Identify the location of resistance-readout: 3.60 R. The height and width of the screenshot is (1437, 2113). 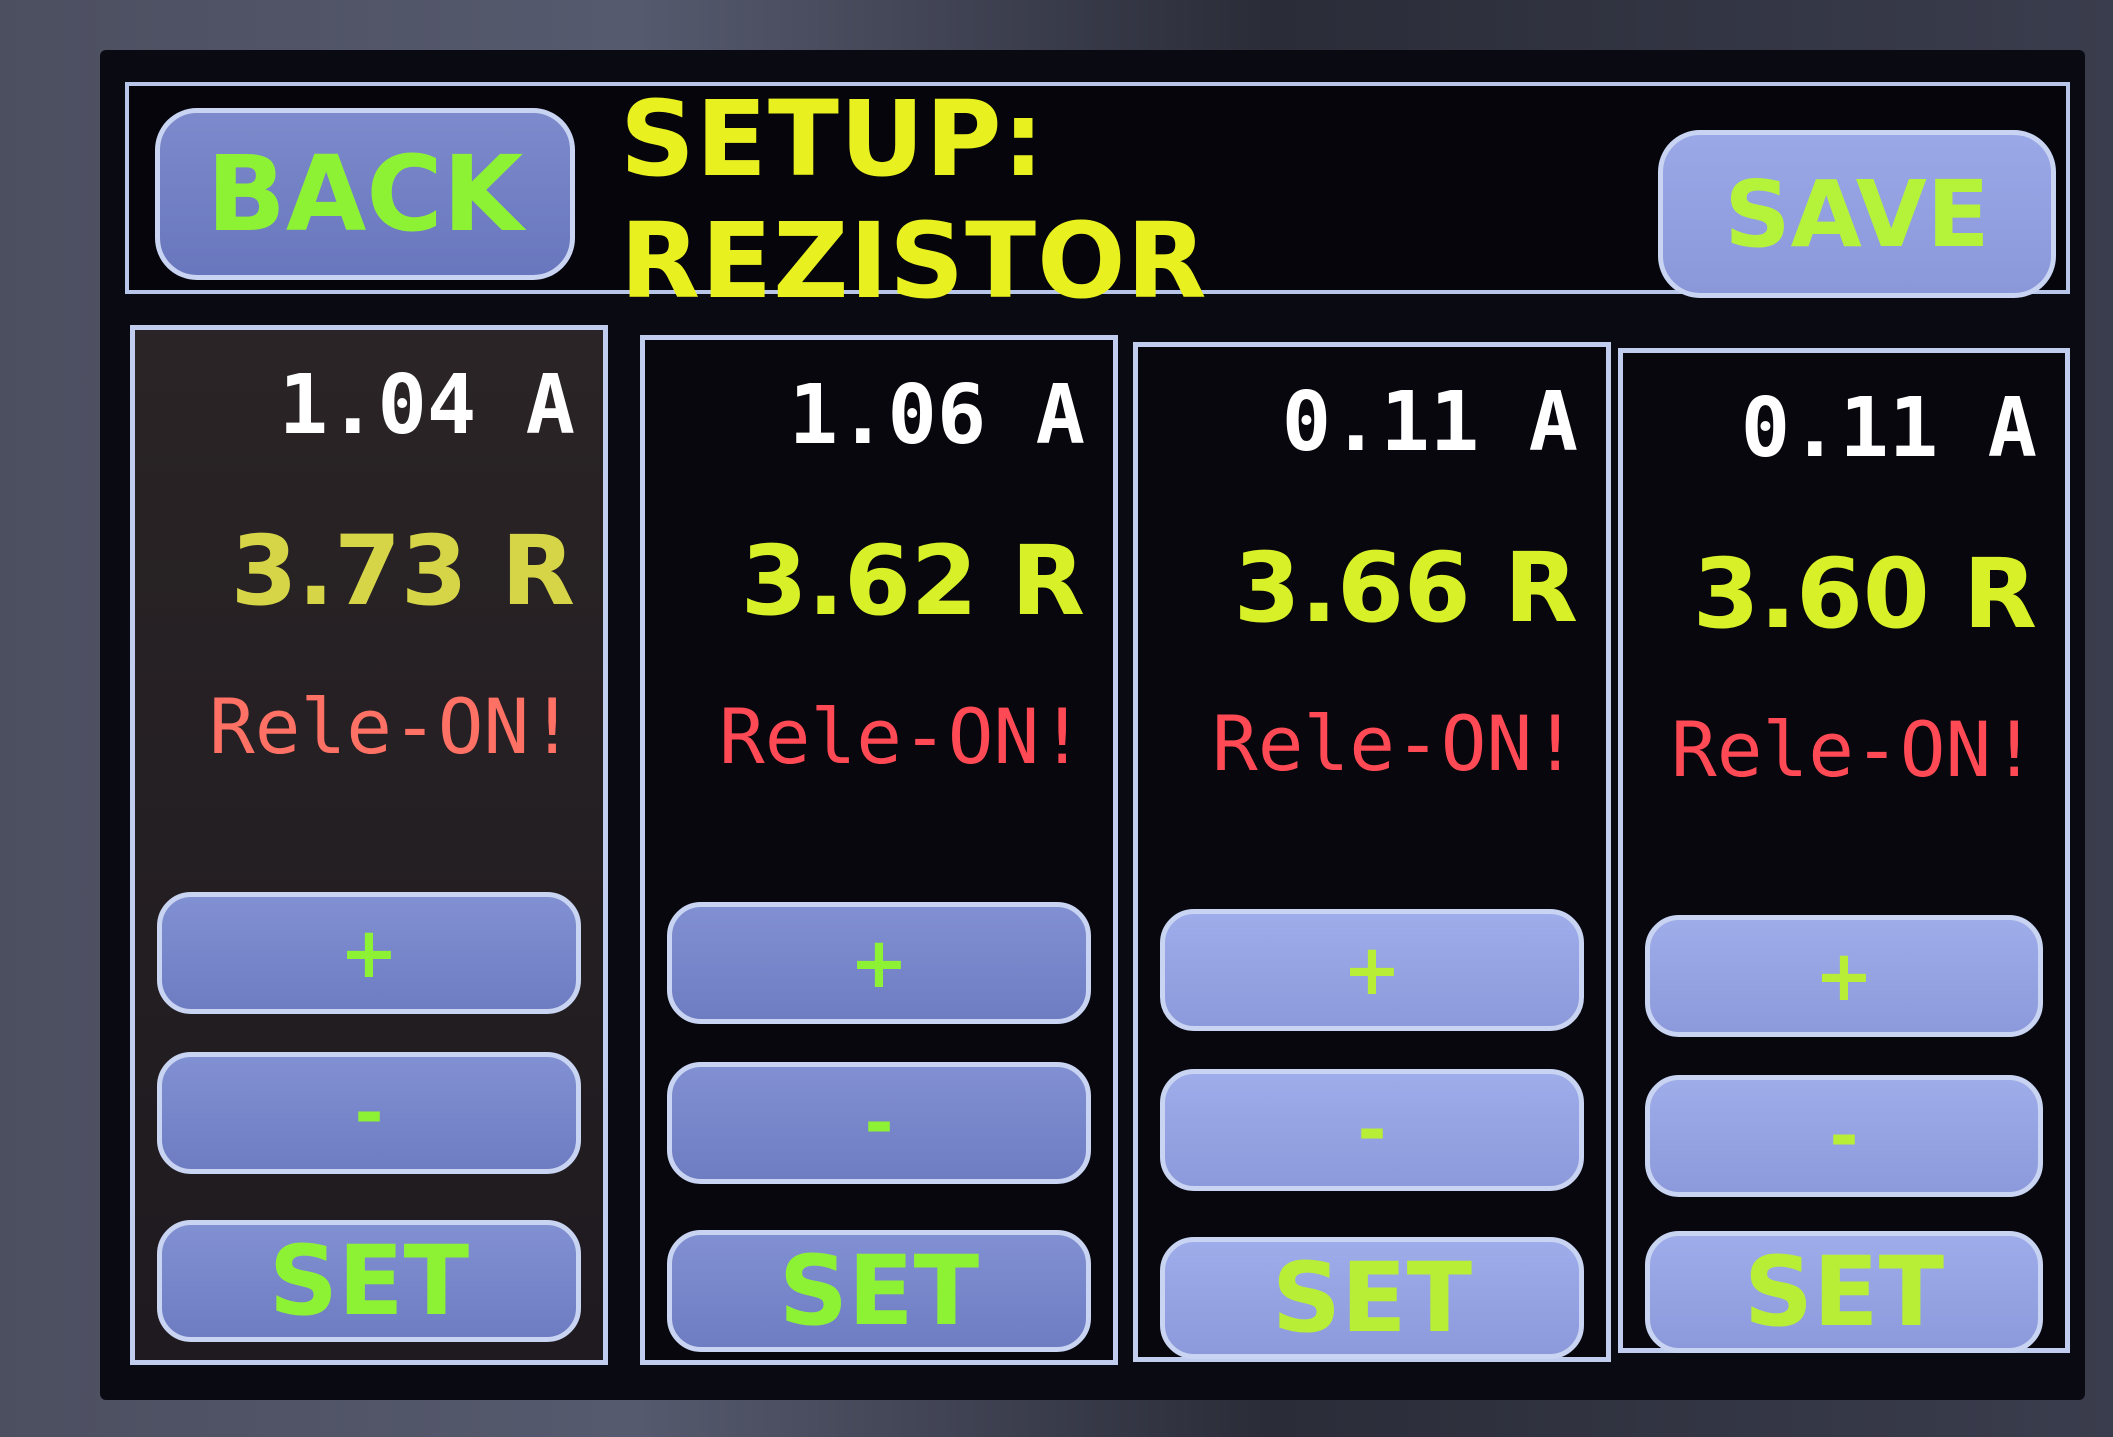
(1864, 594).